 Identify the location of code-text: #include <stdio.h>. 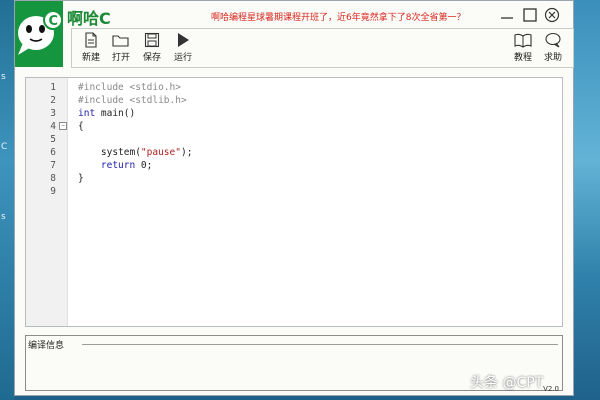
(129, 87).